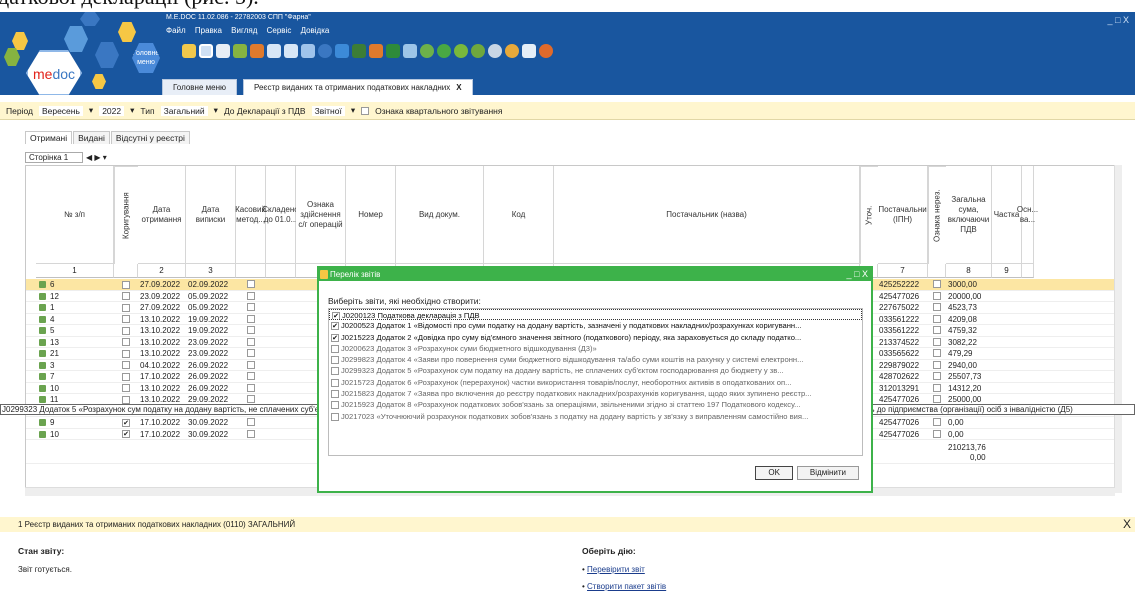 The image size is (1135, 595). Describe the element at coordinates (626, 586) in the screenshot. I see `create-package-link: Створити пакет звітів` at that location.